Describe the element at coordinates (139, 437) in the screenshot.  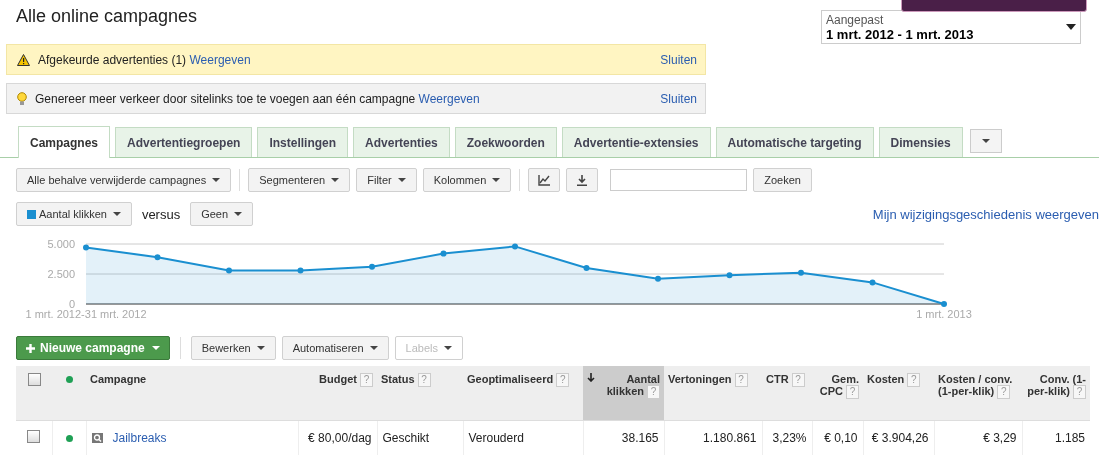
I see `campaign-link: Jailbreaks` at that location.